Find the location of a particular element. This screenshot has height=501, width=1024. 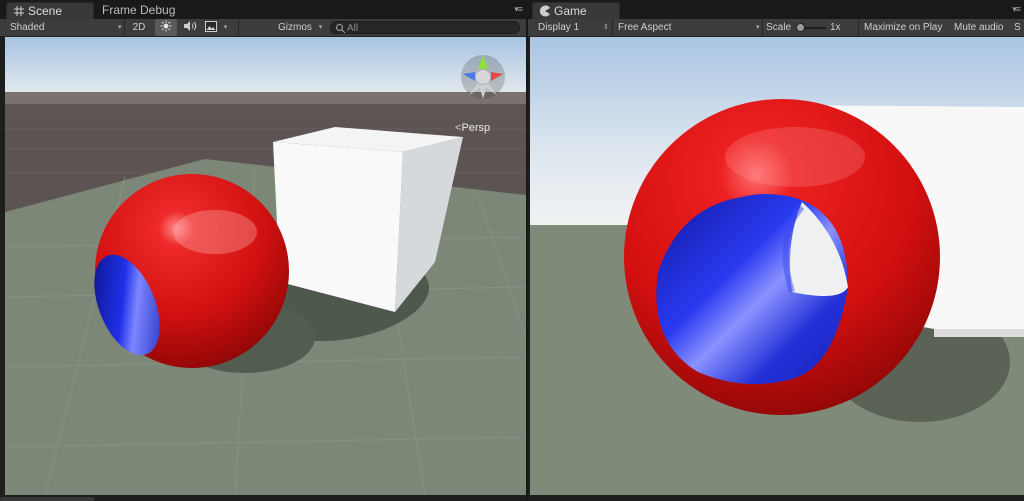

scale-label-text: Scale is located at coordinates (779, 27).